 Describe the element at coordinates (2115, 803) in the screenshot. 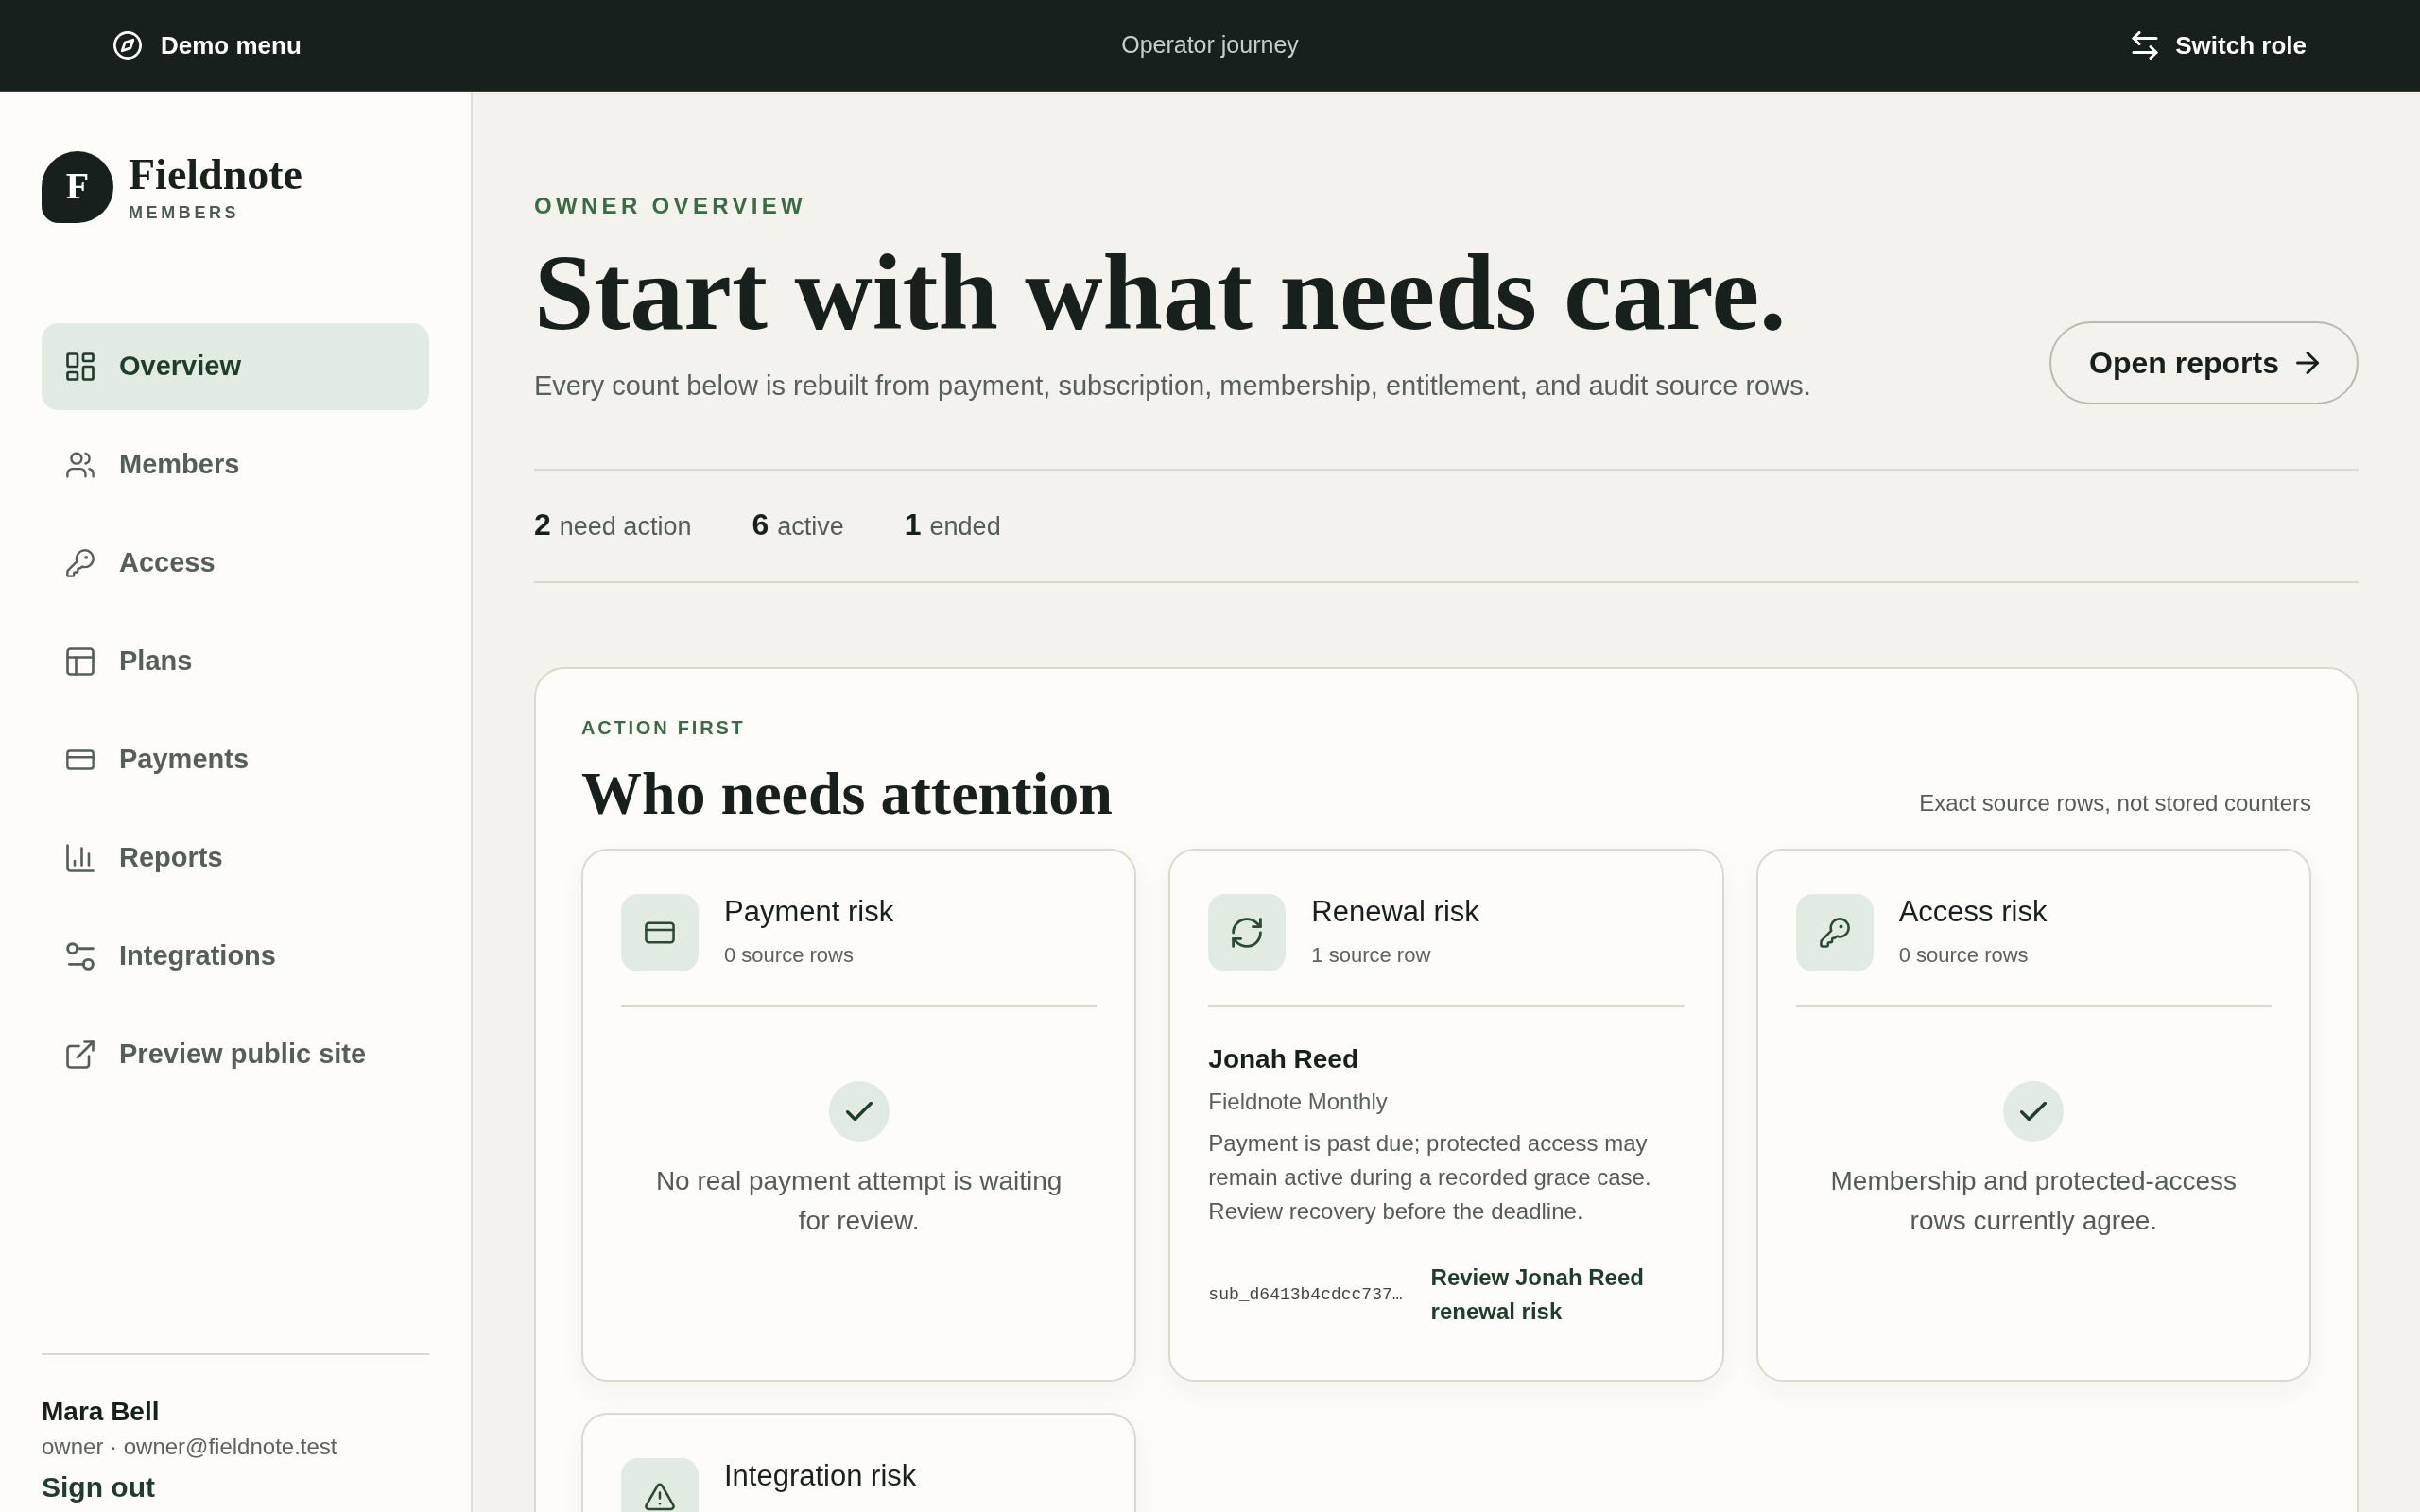

I see `section-note: Exact source rows, not stored counters` at that location.